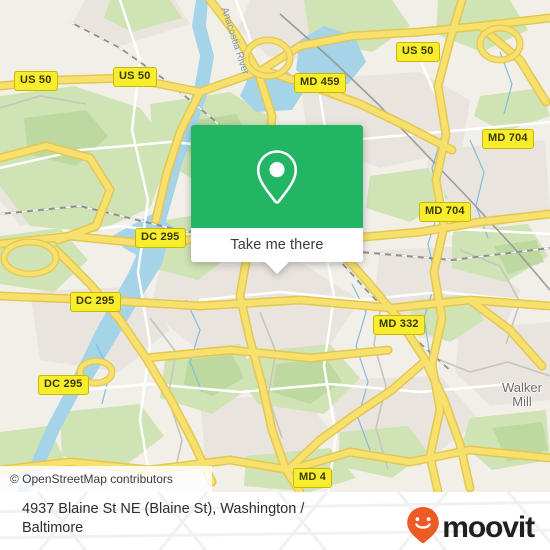 This screenshot has width=550, height=550. What do you see at coordinates (277, 268) in the screenshot?
I see `popup-tail` at bounding box center [277, 268].